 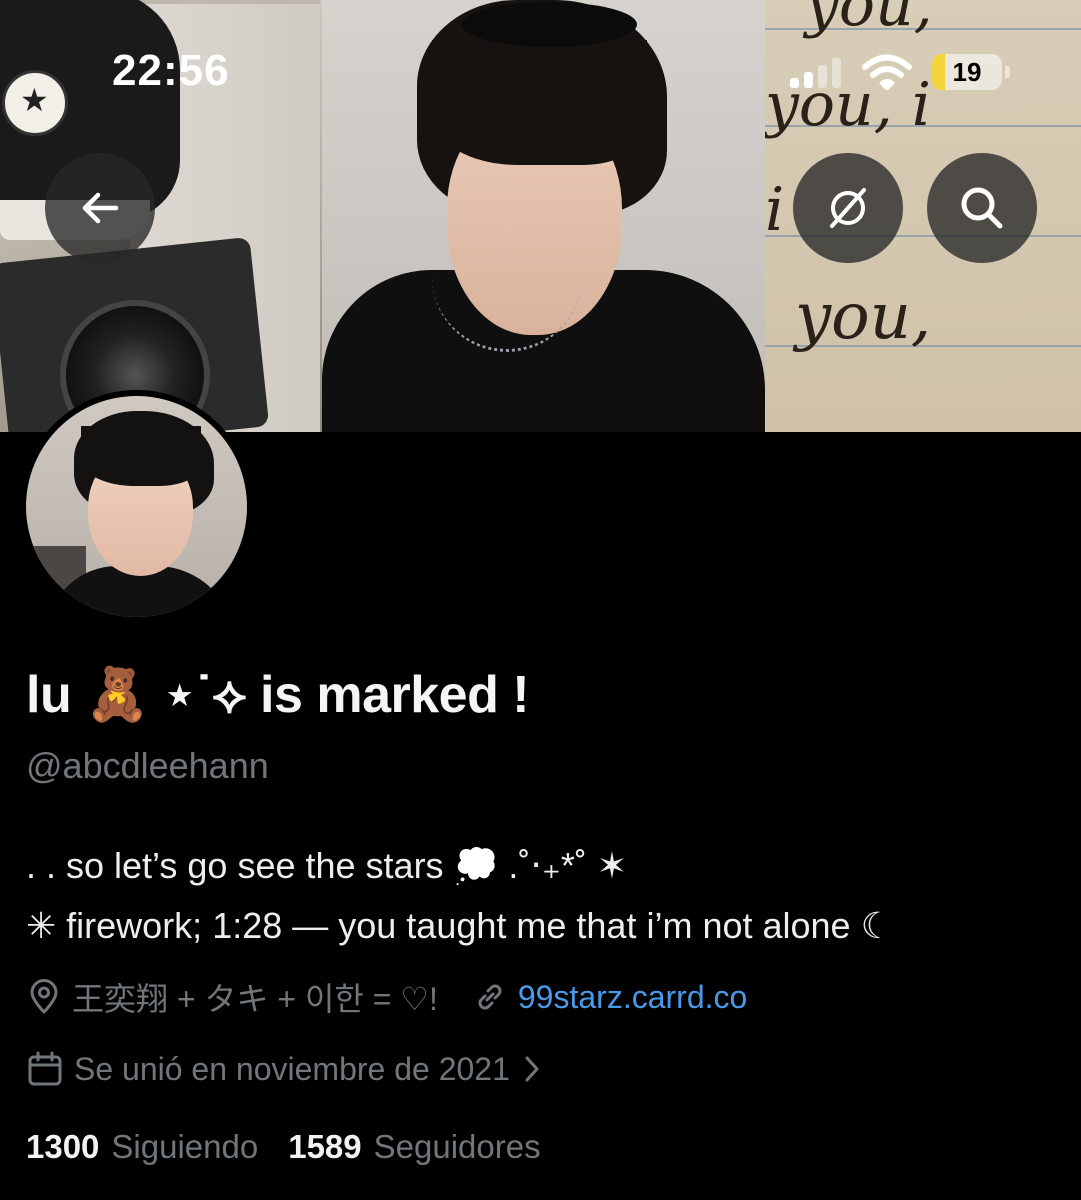 I want to click on search-button, so click(x=982, y=208).